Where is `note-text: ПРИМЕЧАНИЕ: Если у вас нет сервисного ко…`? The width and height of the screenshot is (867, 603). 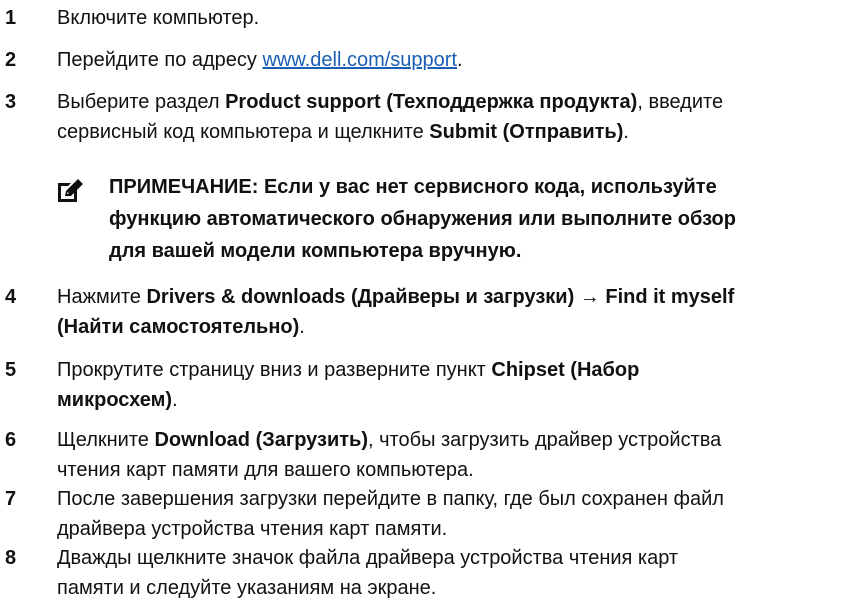
note-text: ПРИМЕЧАНИЕ: Если у вас нет сервисного ко… is located at coordinates (422, 219).